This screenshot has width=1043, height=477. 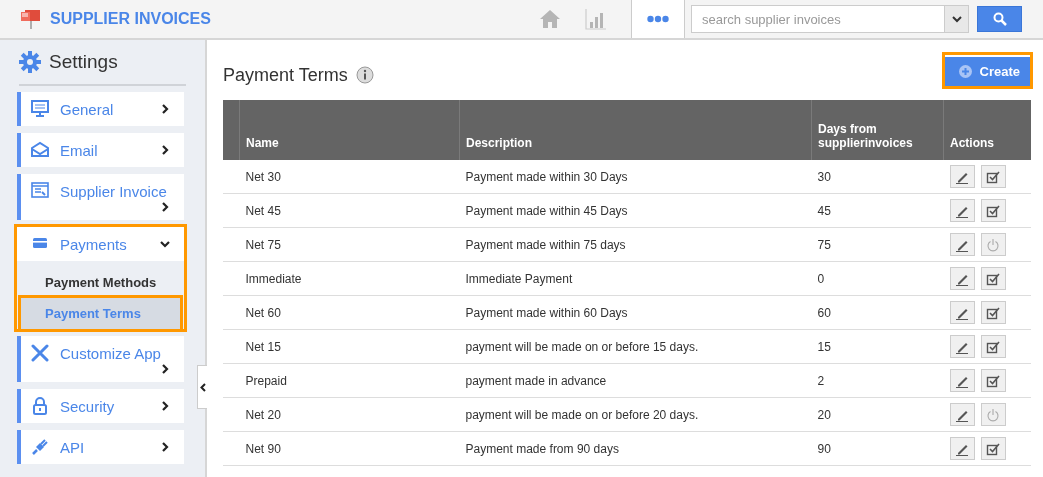 What do you see at coordinates (635, 414) in the screenshot?
I see `table-cell: payment will be made on or before 20 days.` at bounding box center [635, 414].